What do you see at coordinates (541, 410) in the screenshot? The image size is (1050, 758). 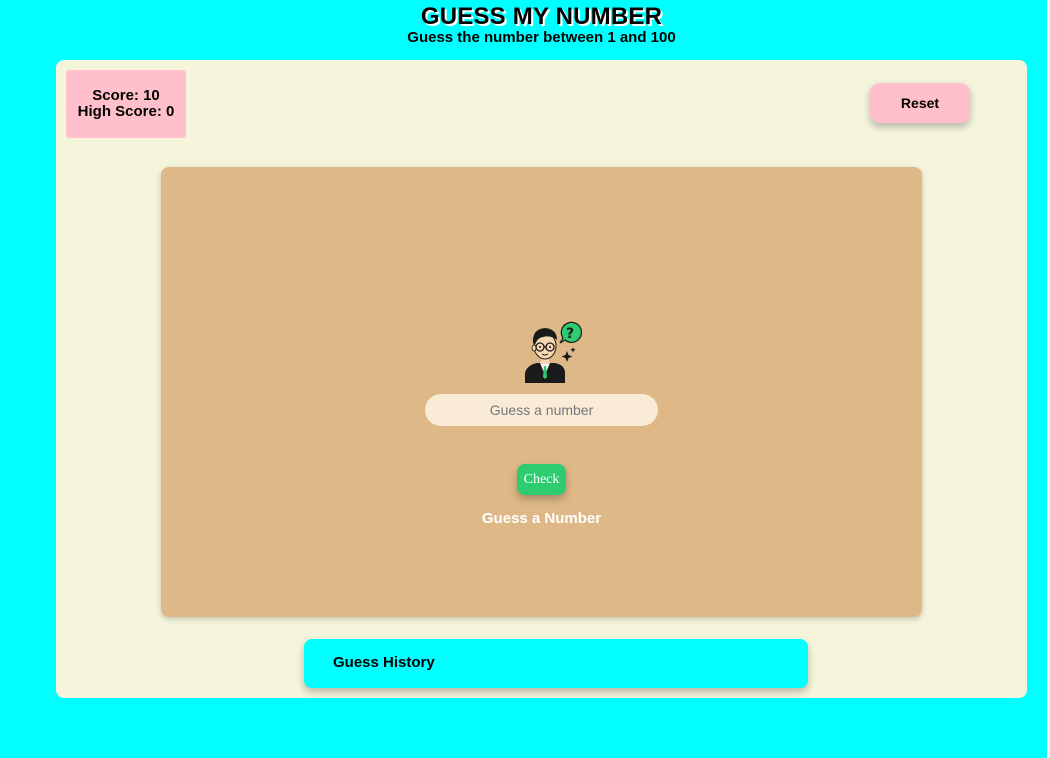 I see `guess-input` at bounding box center [541, 410].